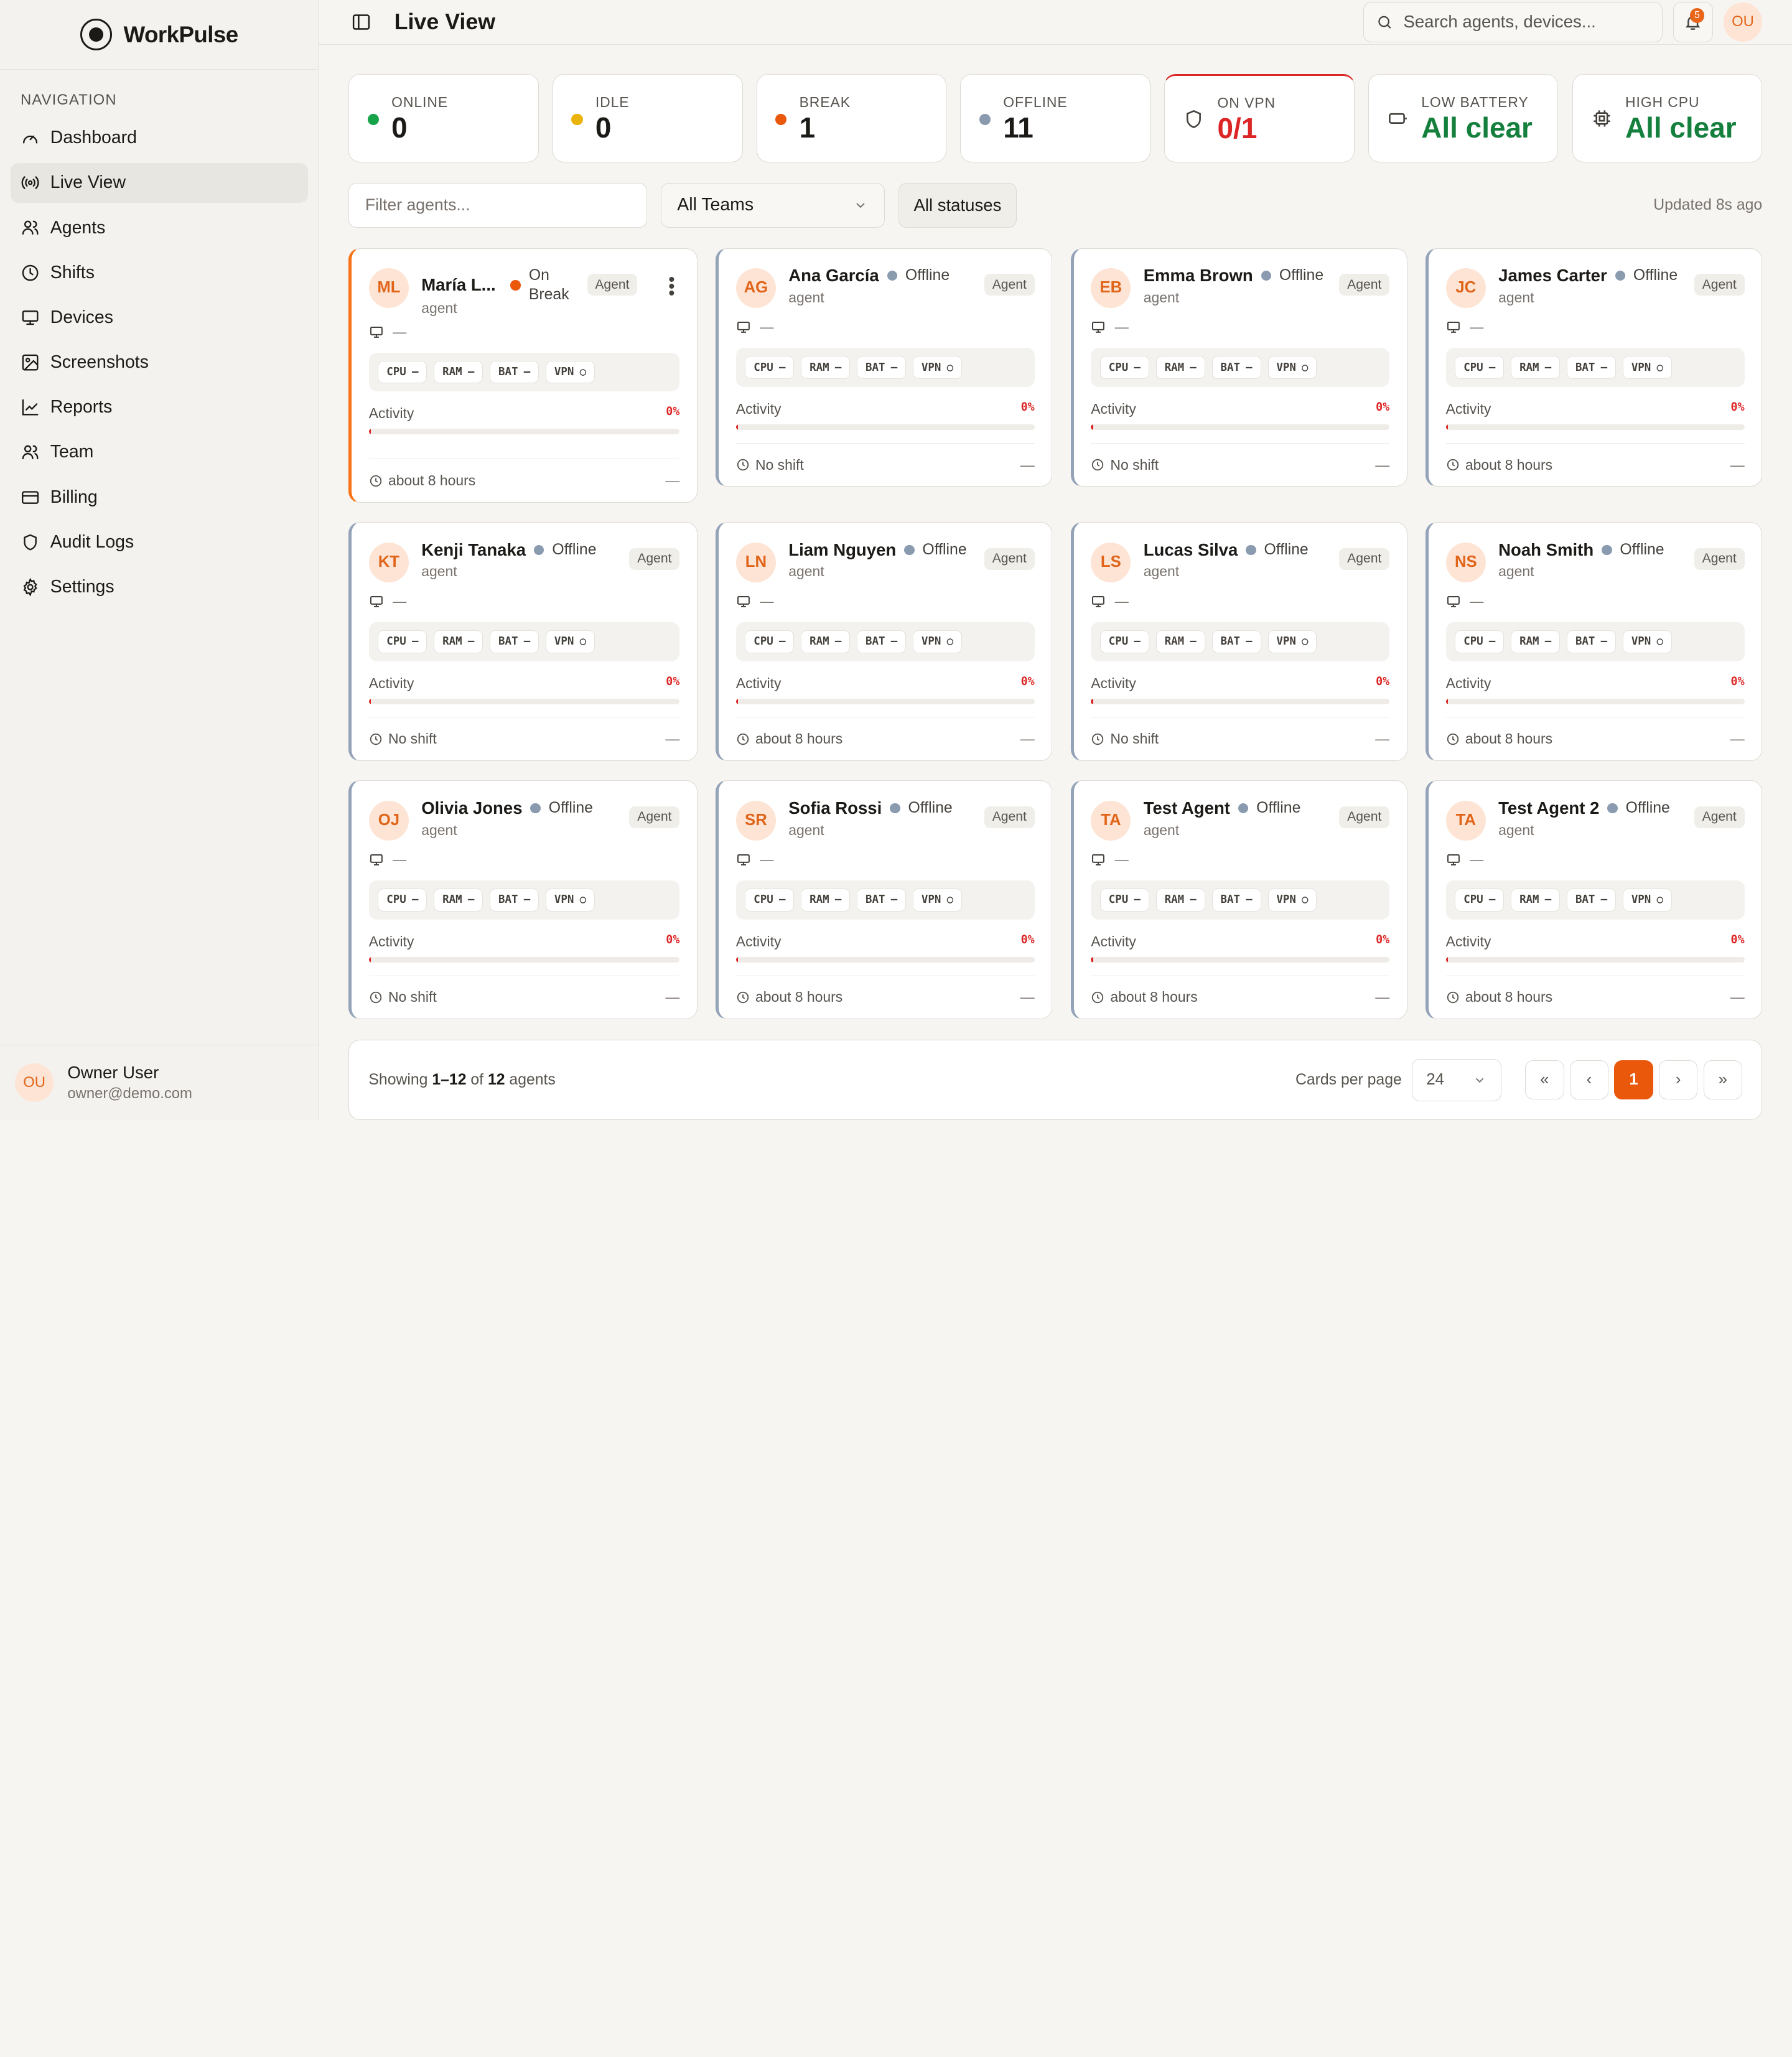  Describe the element at coordinates (159, 407) in the screenshot. I see `sidebar-item-reports: Reports` at that location.